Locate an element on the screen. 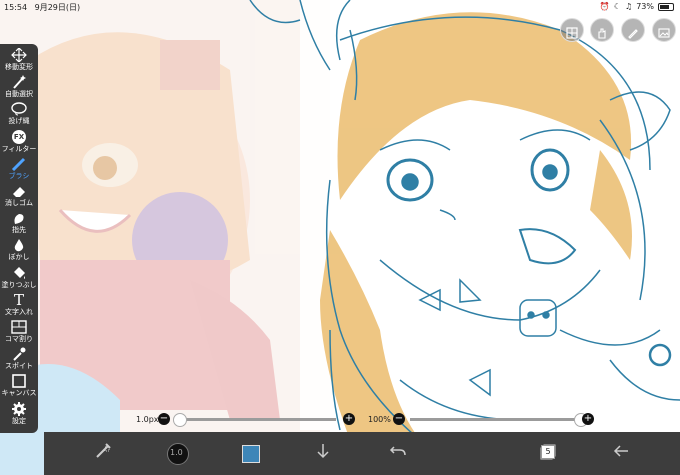  layers-button: 5 is located at coordinates (548, 453).